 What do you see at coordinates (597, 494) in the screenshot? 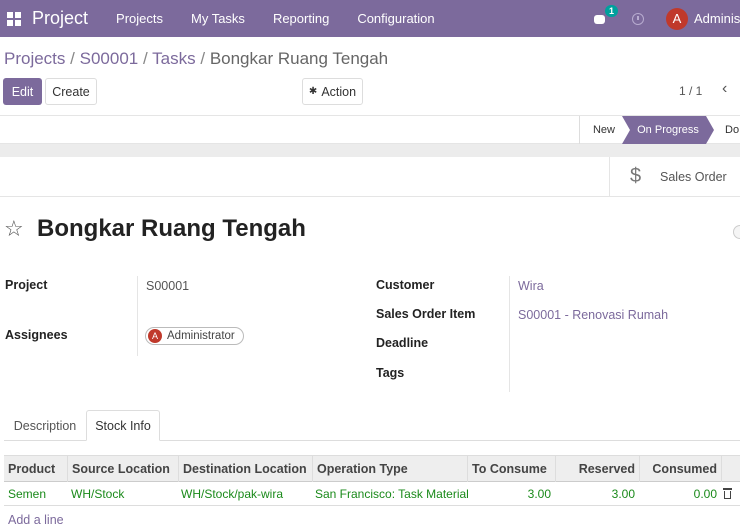
I see `cell-reserved: 3.00` at bounding box center [597, 494].